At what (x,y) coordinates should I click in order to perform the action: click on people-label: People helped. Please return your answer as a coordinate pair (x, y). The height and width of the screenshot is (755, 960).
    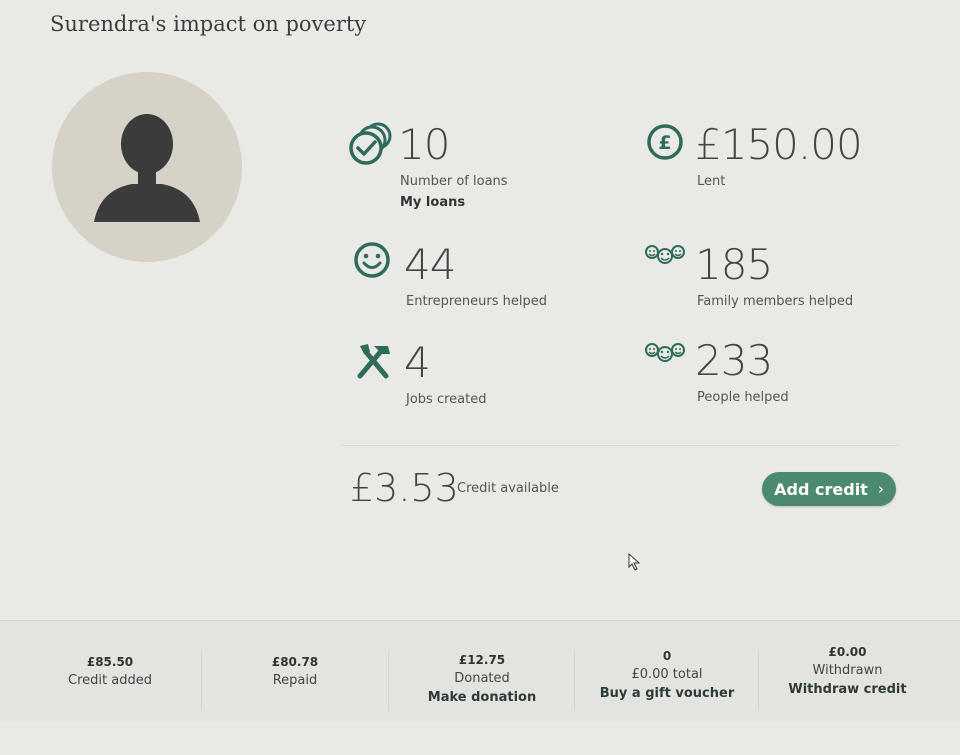
    Looking at the image, I should click on (743, 397).